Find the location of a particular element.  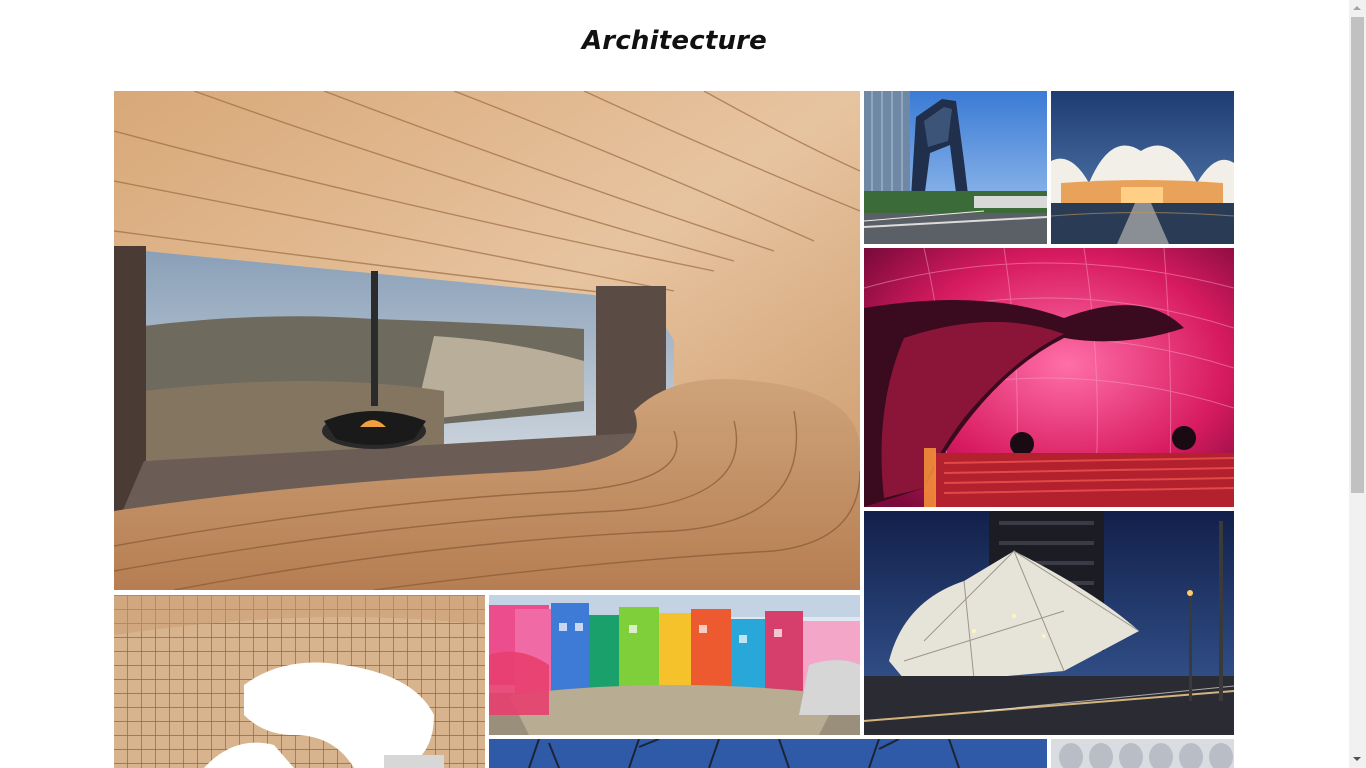

chevron-down-icon is located at coordinates (1357, 759).